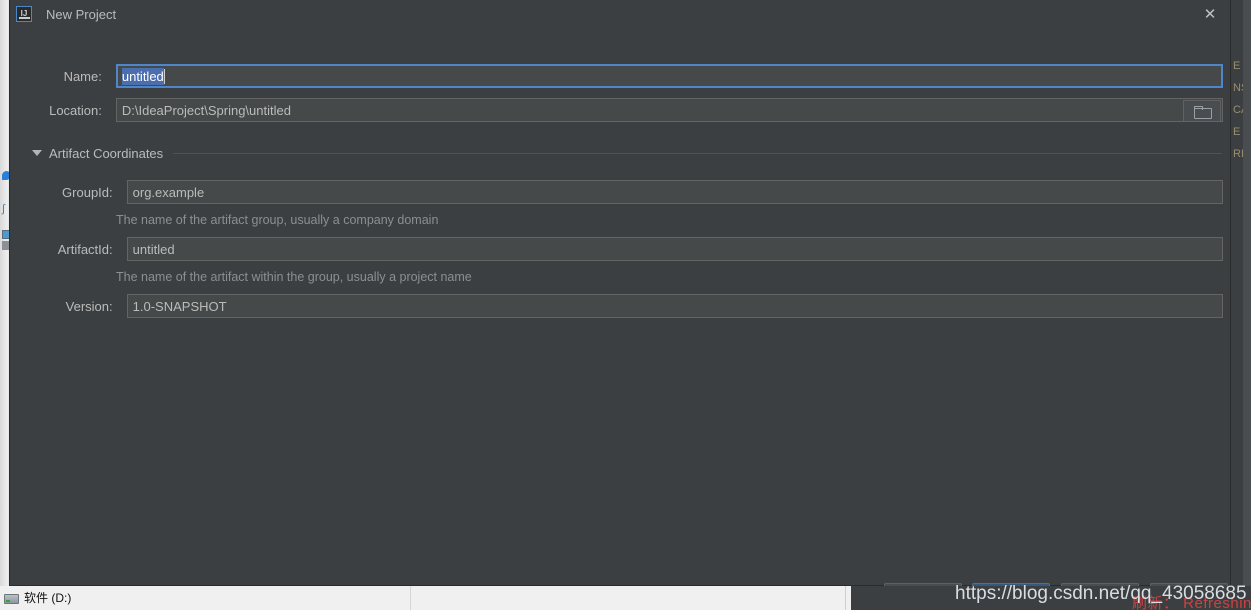 This screenshot has width=1251, height=610. What do you see at coordinates (164, 76) in the screenshot?
I see `text-caret` at bounding box center [164, 76].